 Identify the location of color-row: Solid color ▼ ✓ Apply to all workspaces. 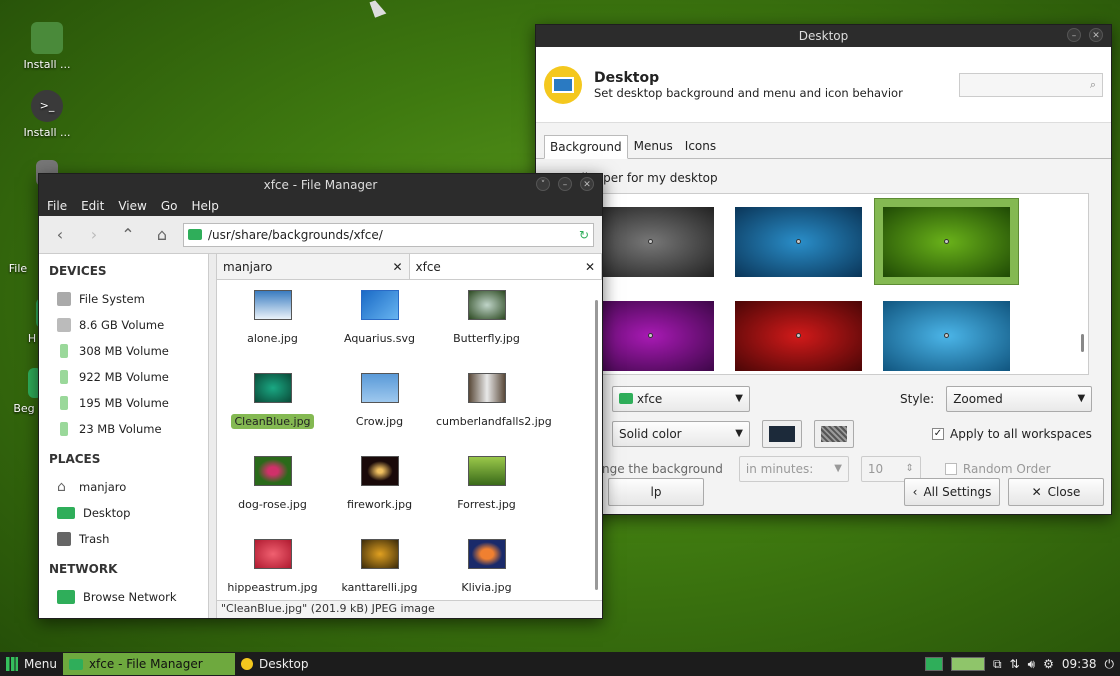
(823, 433).